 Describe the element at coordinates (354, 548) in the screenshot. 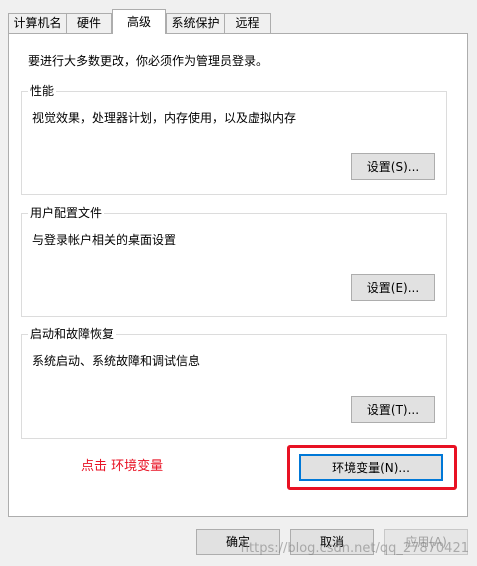

I see `watermark: https://blog.csdn.net/qq_27870421` at that location.